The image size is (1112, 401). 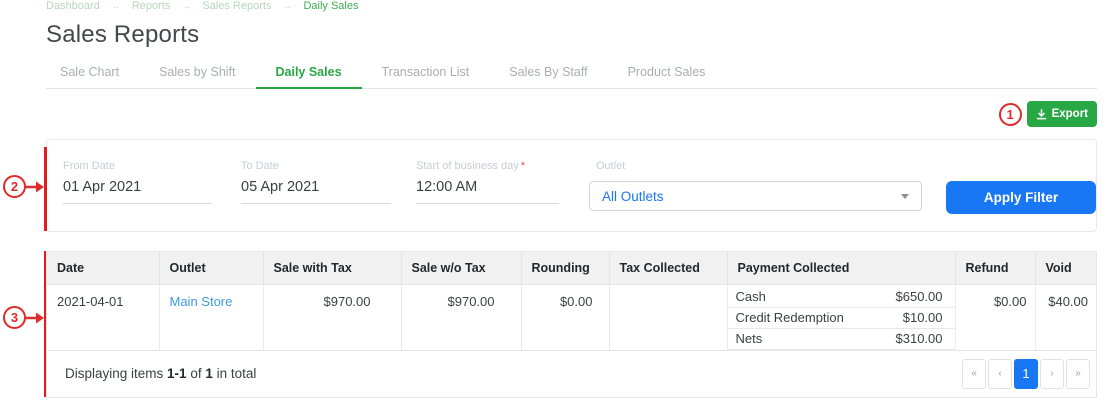 What do you see at coordinates (260, 166) in the screenshot?
I see `to-date-label: To Date` at bounding box center [260, 166].